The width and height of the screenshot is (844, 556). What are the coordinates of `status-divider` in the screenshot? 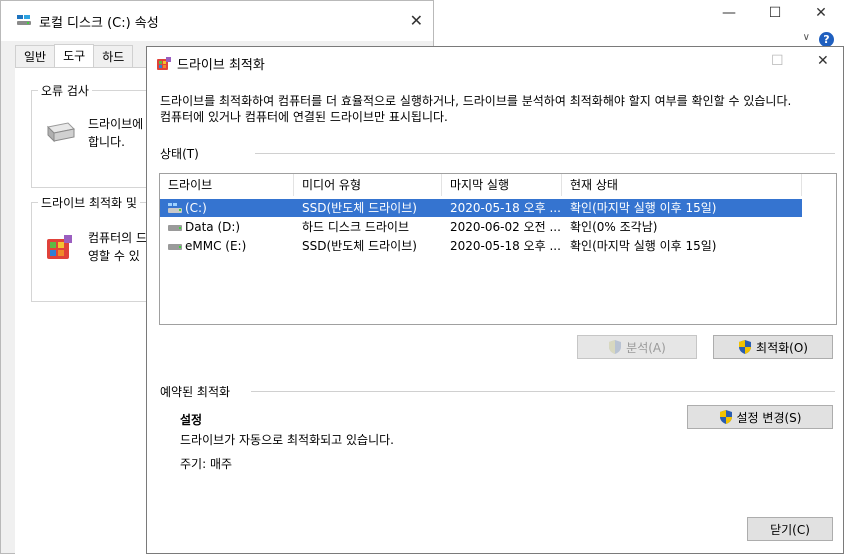 It's located at (545, 153).